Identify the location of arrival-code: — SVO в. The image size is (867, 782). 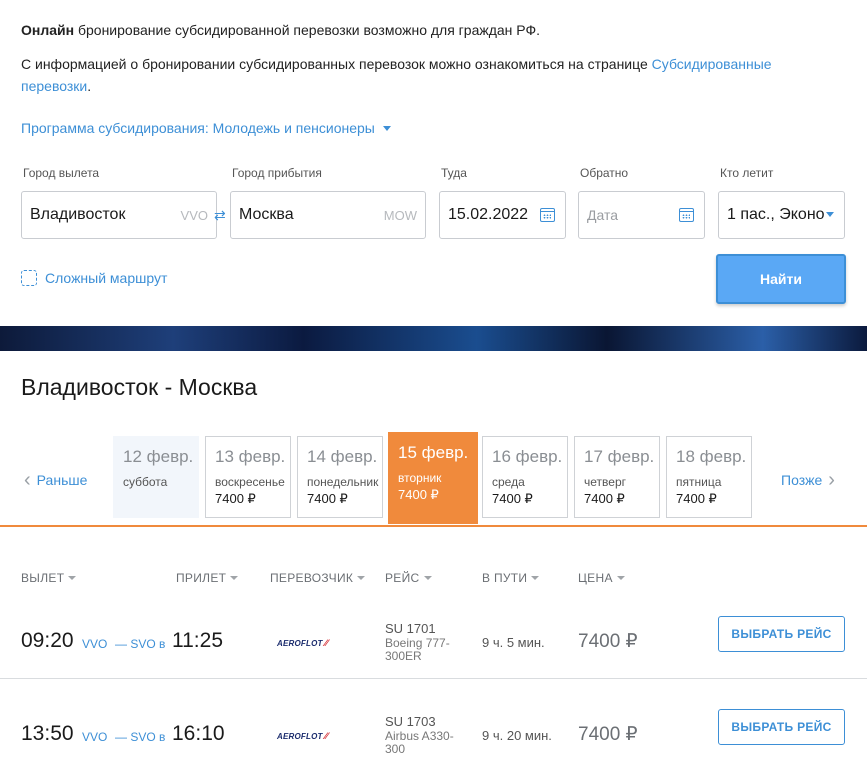
(140, 737).